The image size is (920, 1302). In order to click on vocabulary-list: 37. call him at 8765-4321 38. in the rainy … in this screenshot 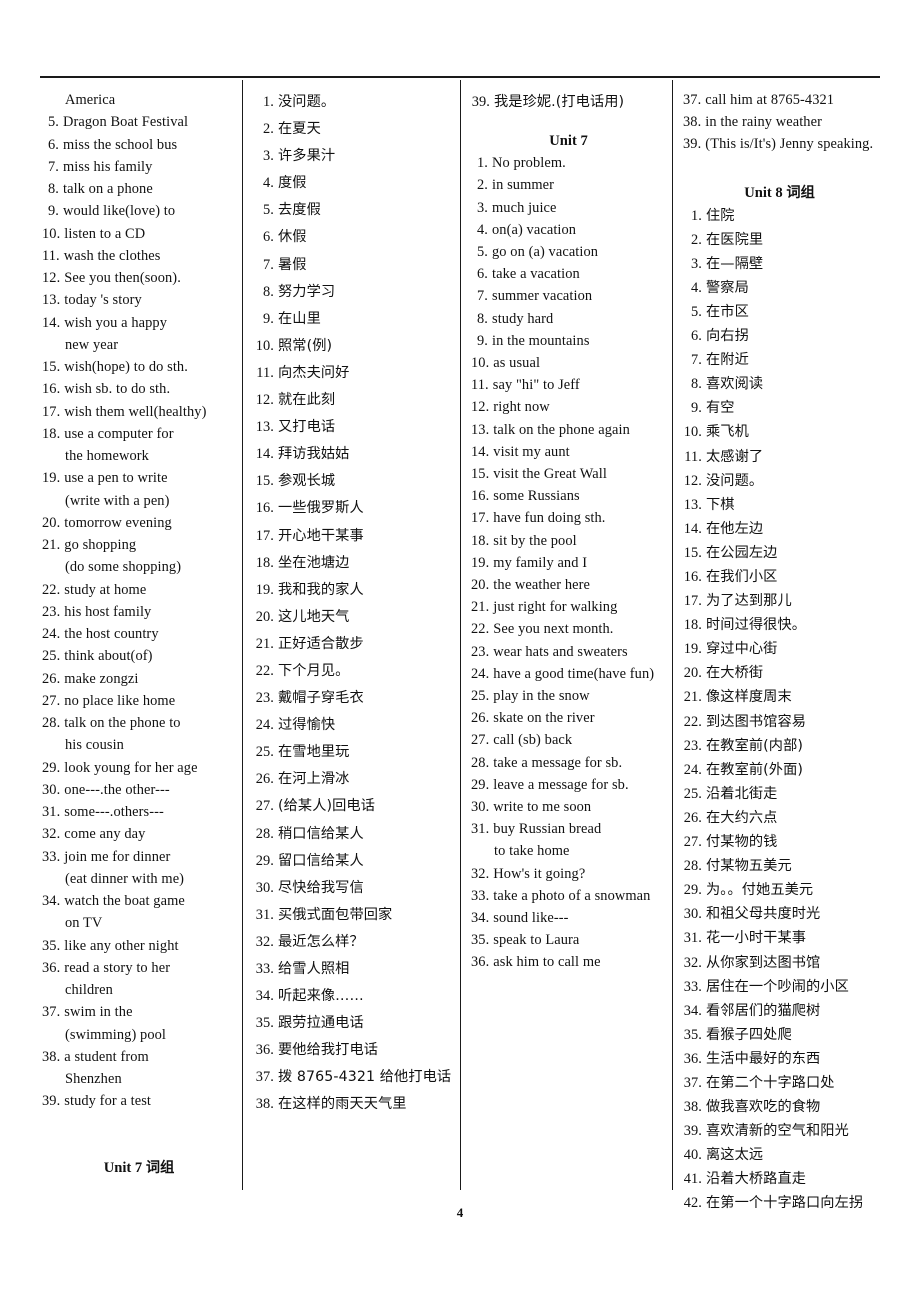, I will do `click(779, 122)`.